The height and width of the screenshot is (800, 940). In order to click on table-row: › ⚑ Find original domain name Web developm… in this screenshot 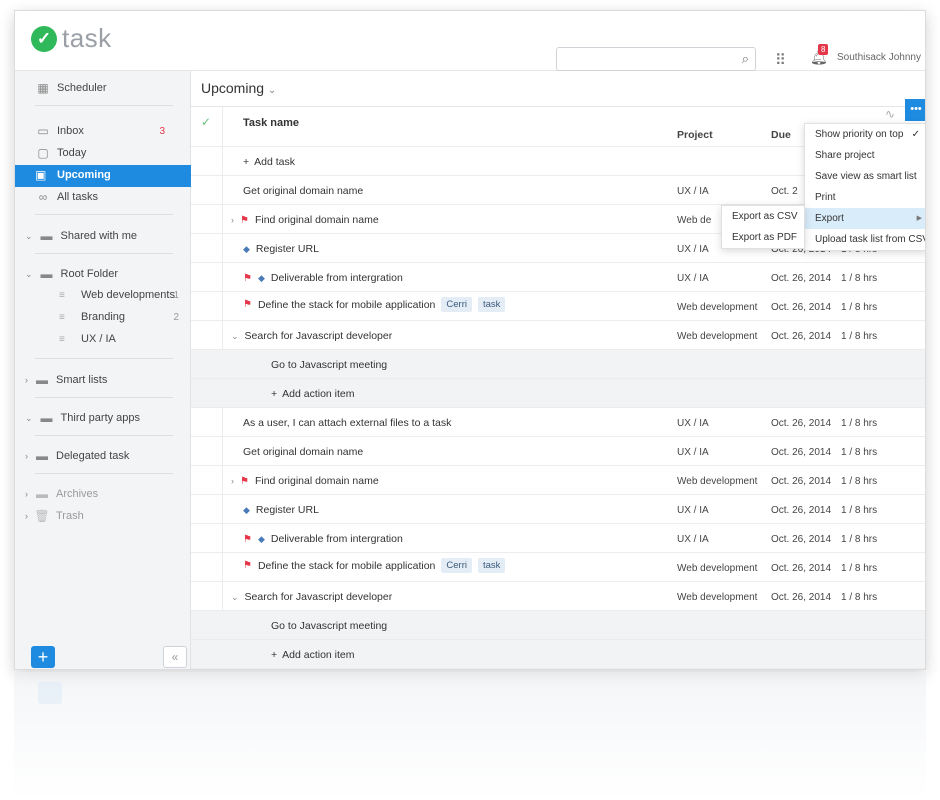, I will do `click(558, 480)`.